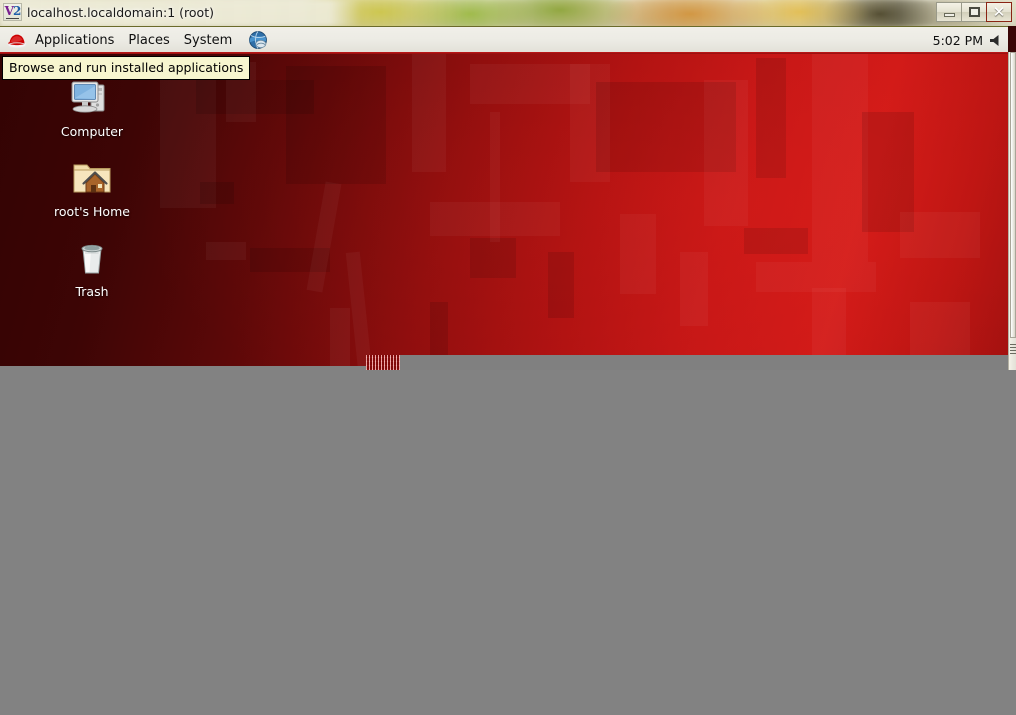 Image resolution: width=1016 pixels, height=715 pixels. I want to click on window-titlebar: V2 localhost.localdomain:1 (root) ✕, so click(508, 13).